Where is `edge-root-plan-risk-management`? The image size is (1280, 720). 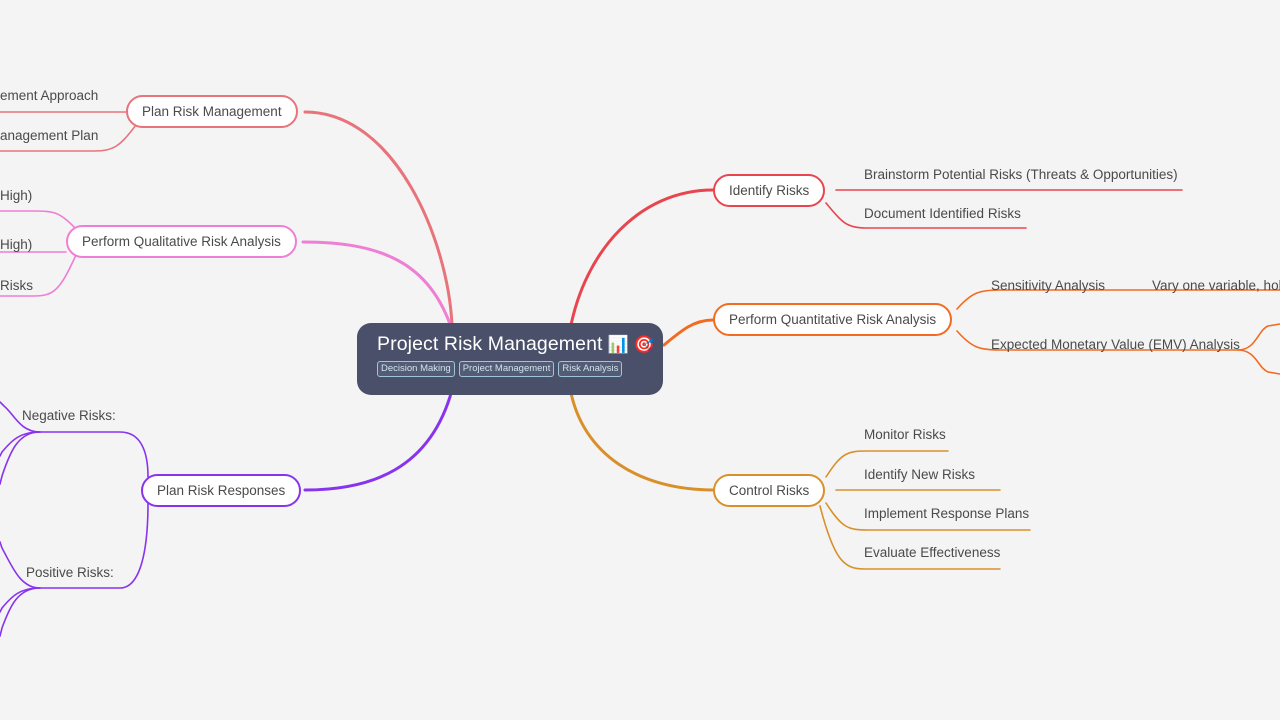 edge-root-plan-risk-management is located at coordinates (378, 218).